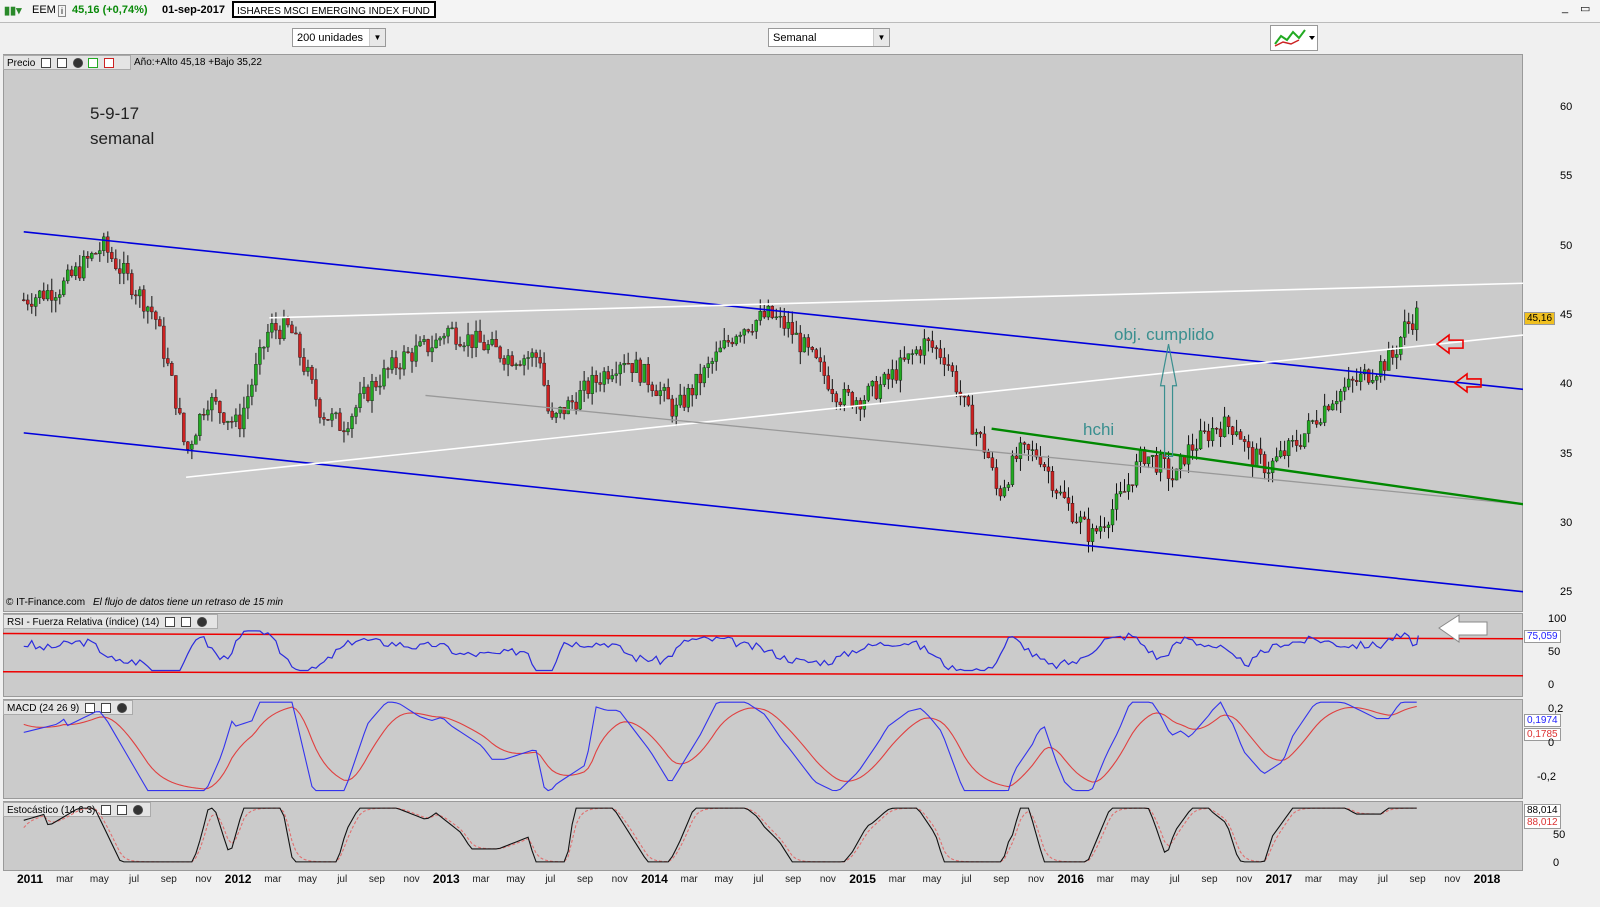 Image resolution: width=1600 pixels, height=907 pixels. Describe the element at coordinates (307, 879) in the screenshot. I see `x-tick-label: may` at that location.